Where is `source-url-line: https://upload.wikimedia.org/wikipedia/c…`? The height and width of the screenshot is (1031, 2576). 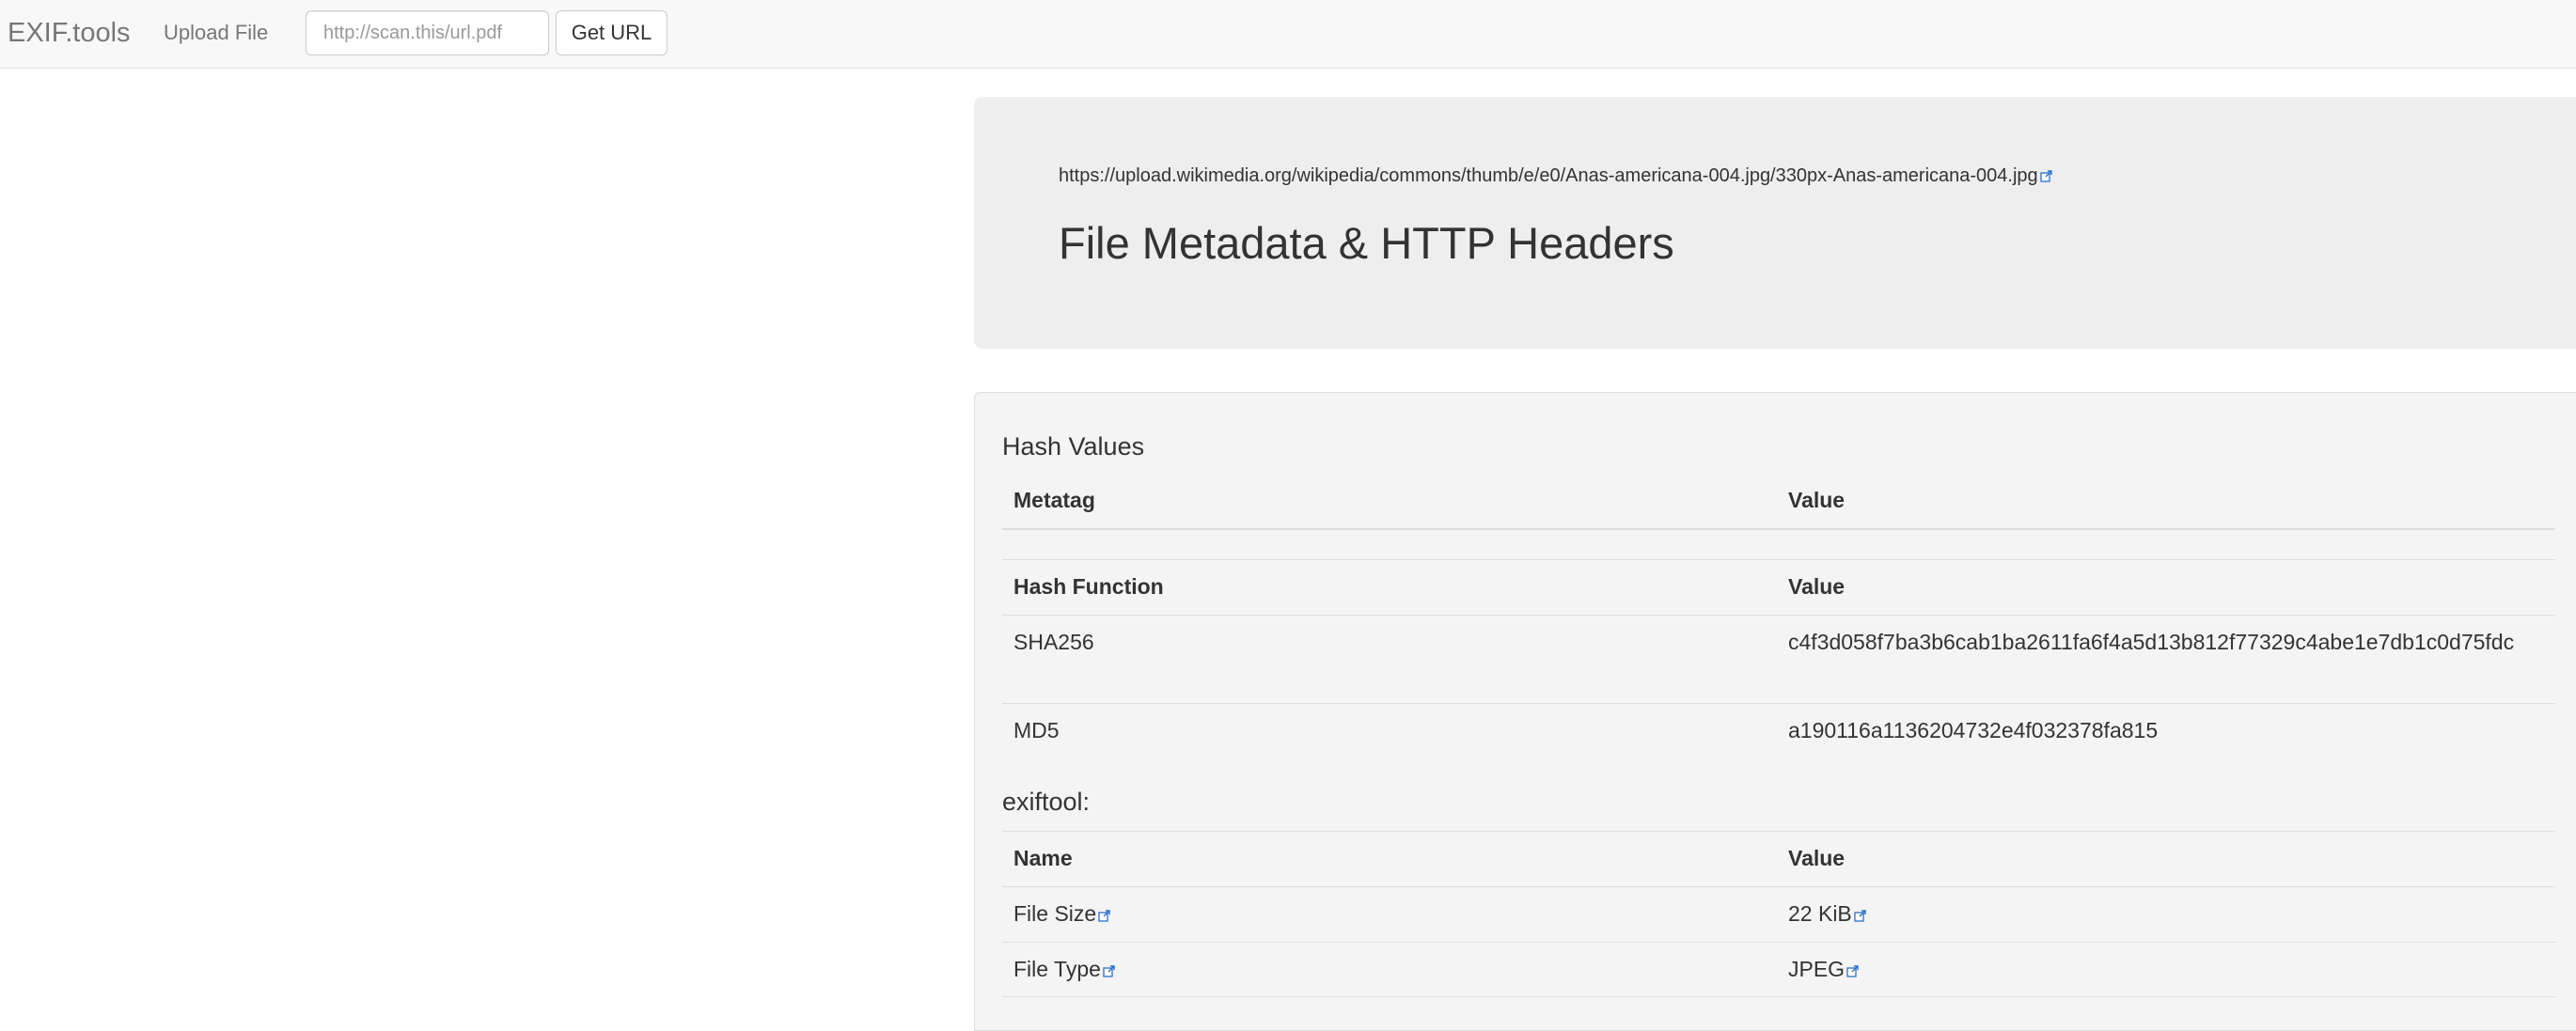 source-url-line: https://upload.wikimedia.org/wikipedia/c… is located at coordinates (1556, 176).